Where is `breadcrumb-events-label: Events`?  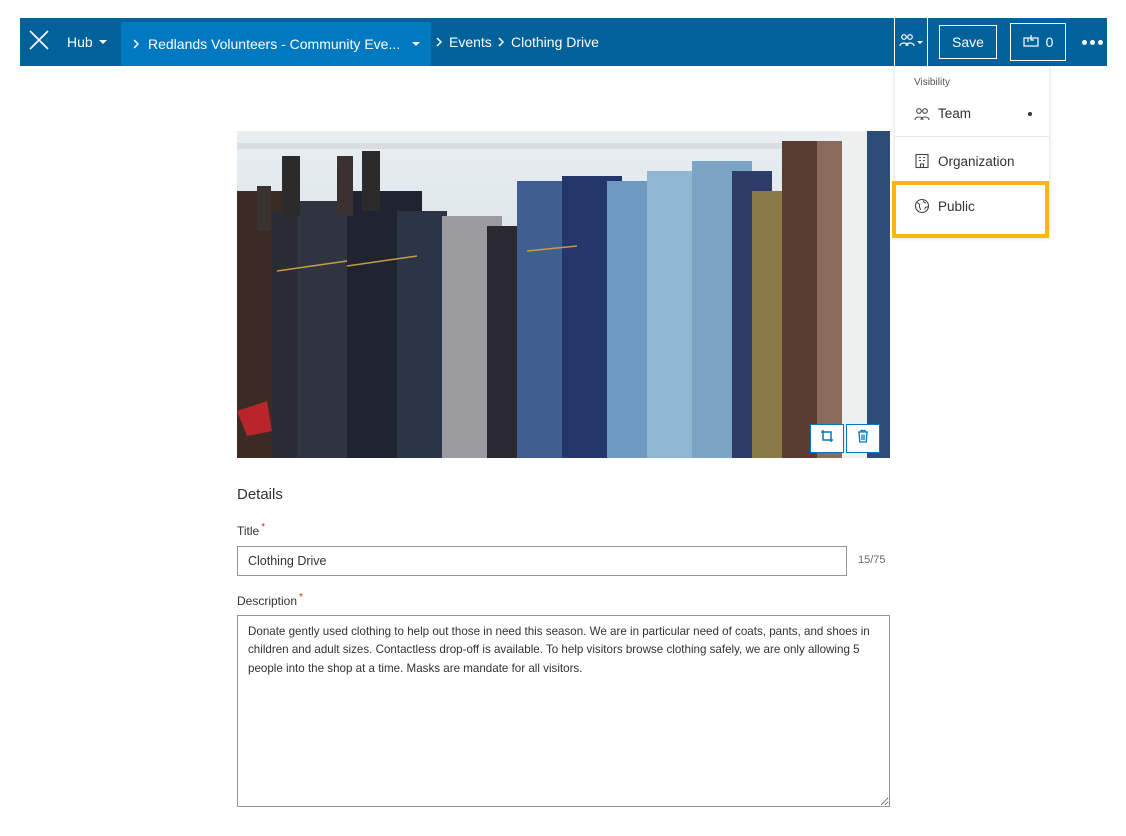
breadcrumb-events-label: Events is located at coordinates (470, 42).